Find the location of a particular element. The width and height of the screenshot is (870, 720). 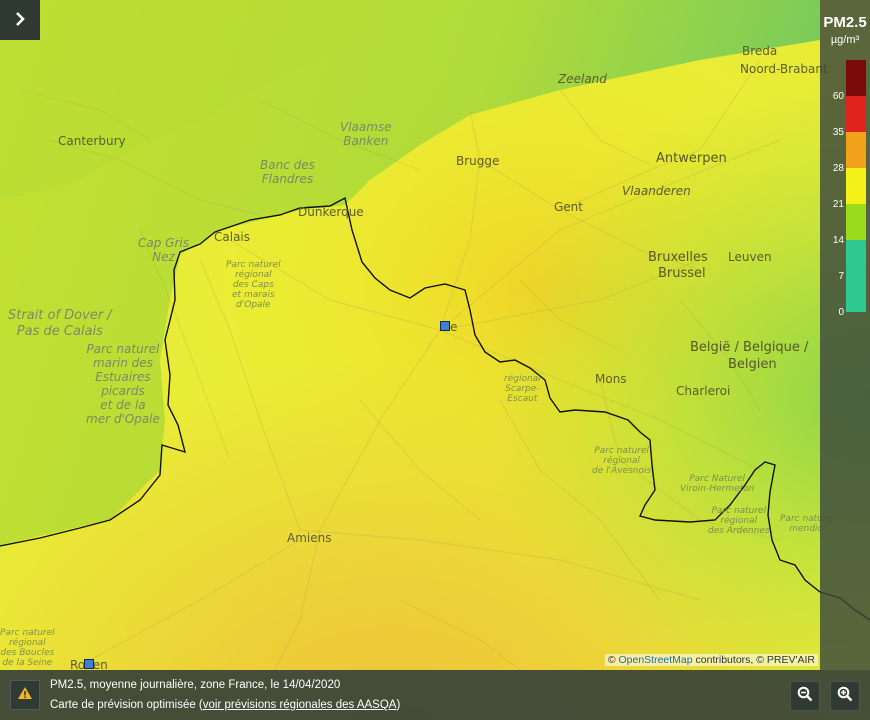

zoom-in-icon is located at coordinates (845, 696).